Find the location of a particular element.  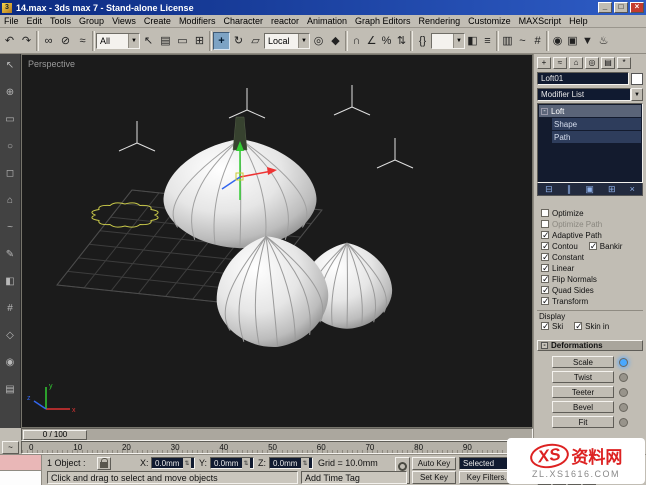

left-toolbar-icon: ⌂ is located at coordinates (10, 200).